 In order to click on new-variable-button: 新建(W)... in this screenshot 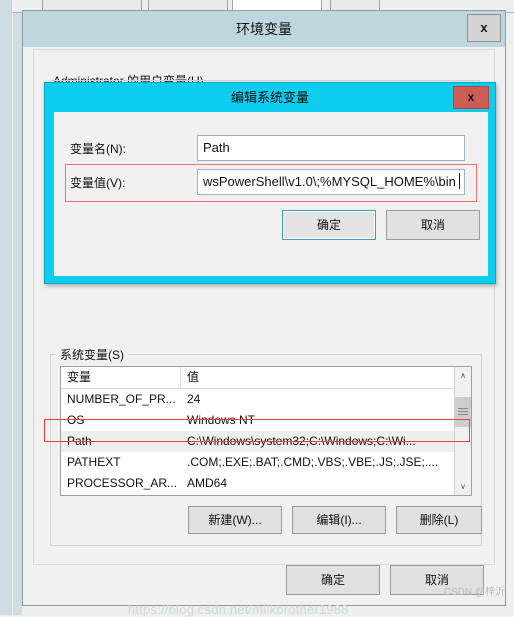, I will do `click(235, 520)`.